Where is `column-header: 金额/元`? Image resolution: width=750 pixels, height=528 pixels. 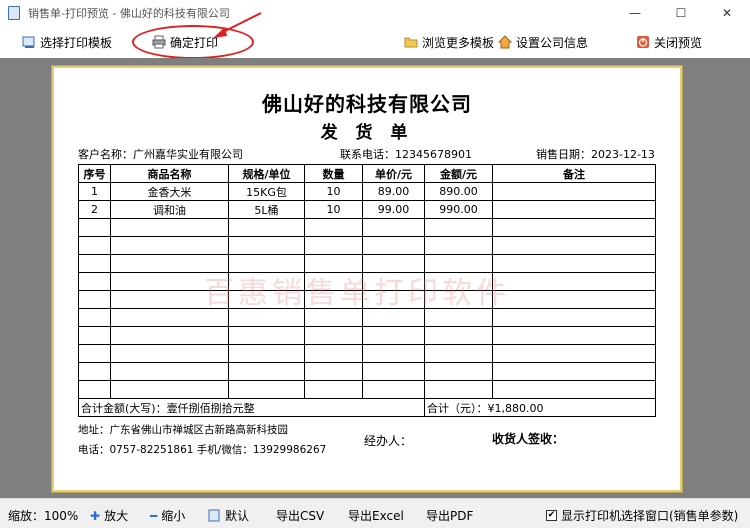 column-header: 金额/元 is located at coordinates (458, 173).